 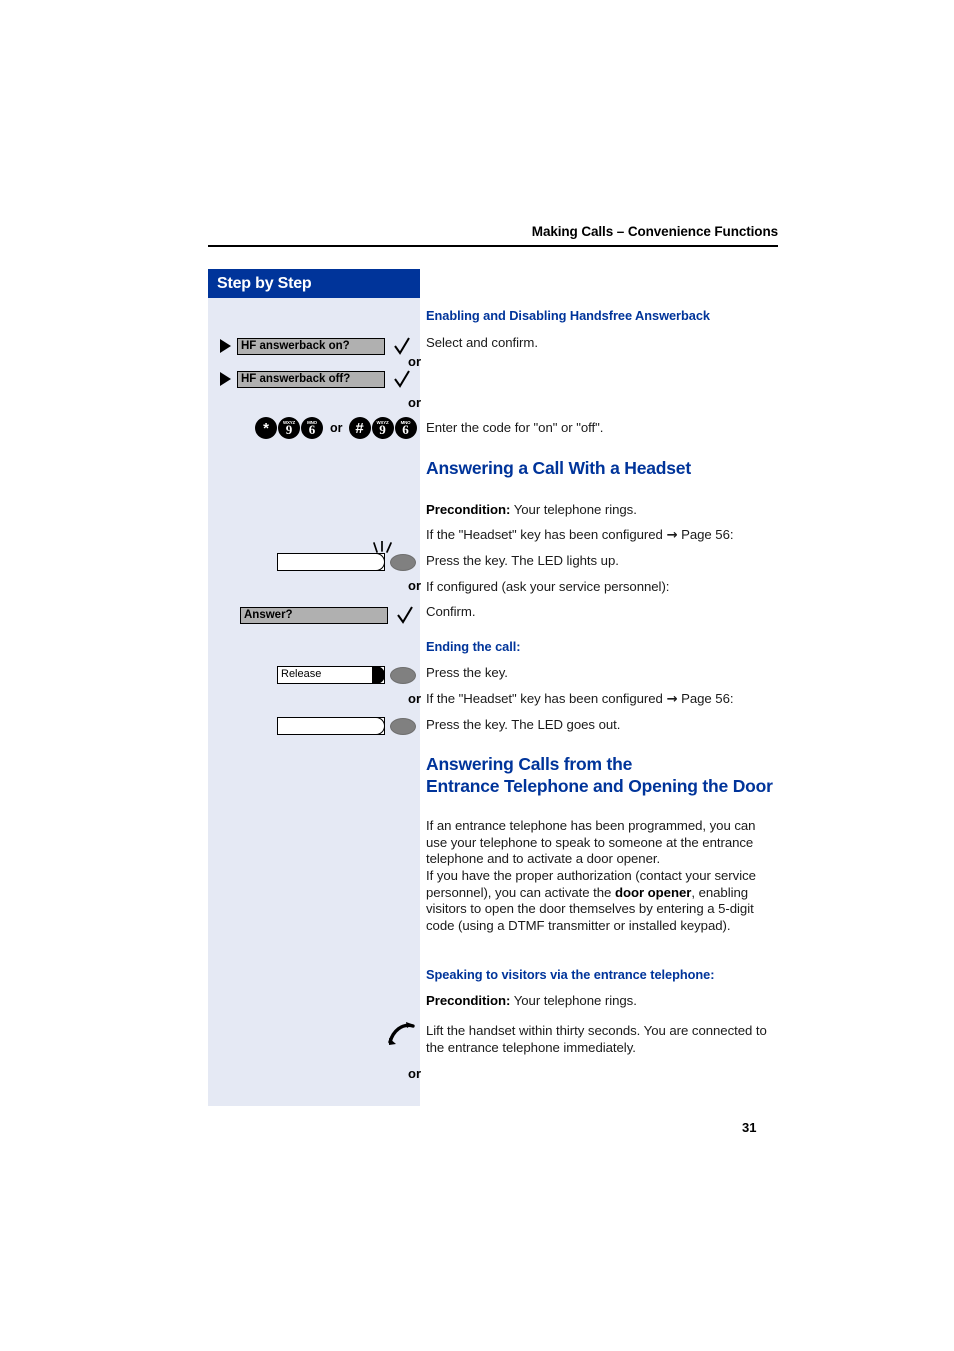 I want to click on sidebar-item-hf-answerback-off: HF answerback off?, so click(x=315, y=379).